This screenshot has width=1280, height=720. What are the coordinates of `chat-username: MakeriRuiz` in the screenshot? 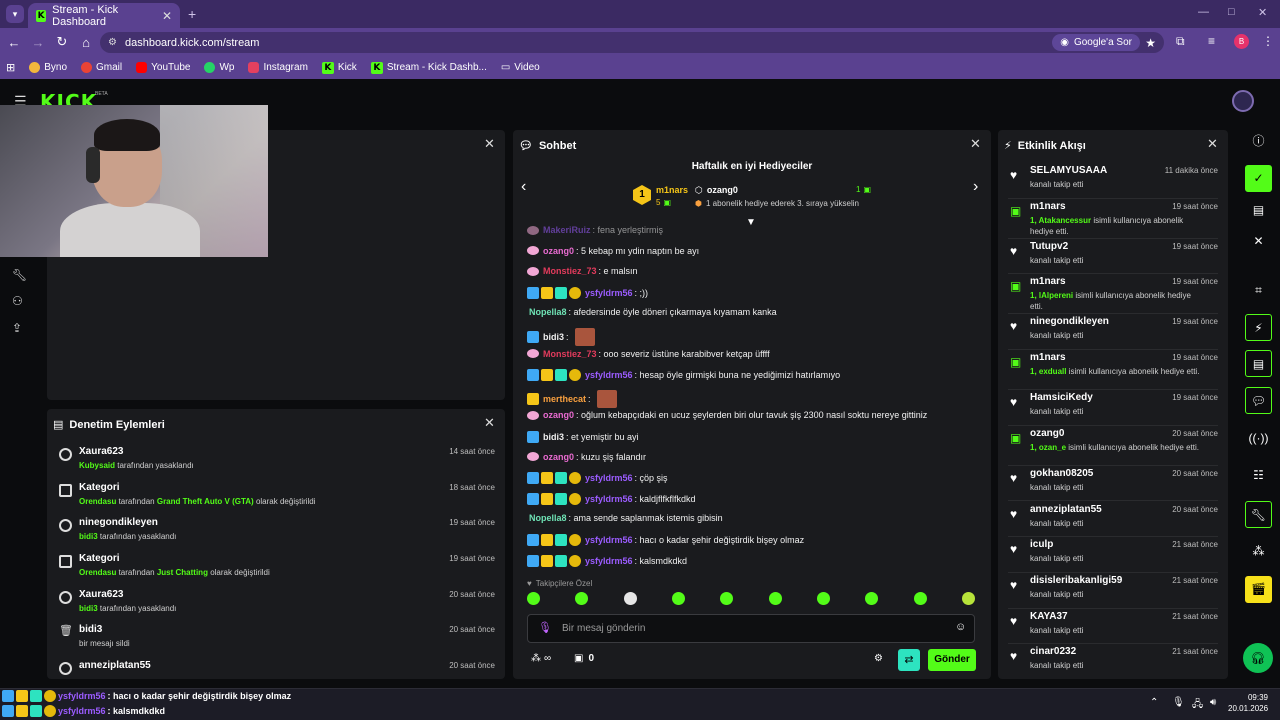 It's located at (567, 230).